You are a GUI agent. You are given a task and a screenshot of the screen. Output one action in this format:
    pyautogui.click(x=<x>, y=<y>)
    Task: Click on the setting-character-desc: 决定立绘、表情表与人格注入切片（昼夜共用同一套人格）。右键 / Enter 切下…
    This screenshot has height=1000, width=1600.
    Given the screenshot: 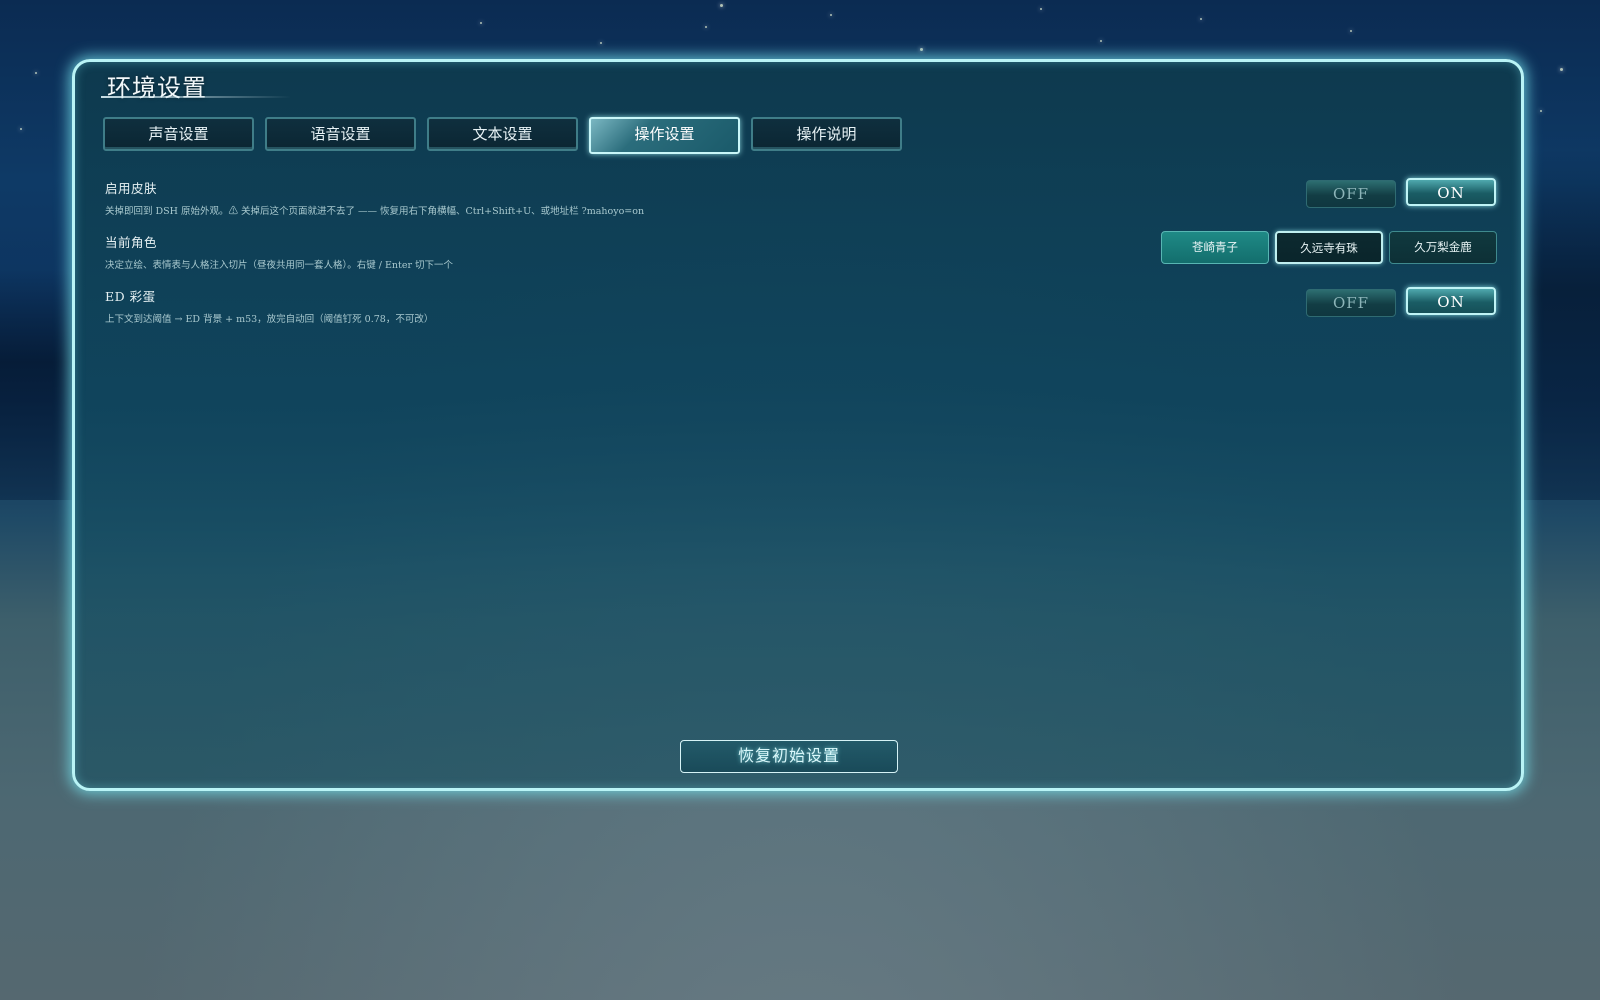 What is the action you would take?
    pyautogui.click(x=279, y=265)
    